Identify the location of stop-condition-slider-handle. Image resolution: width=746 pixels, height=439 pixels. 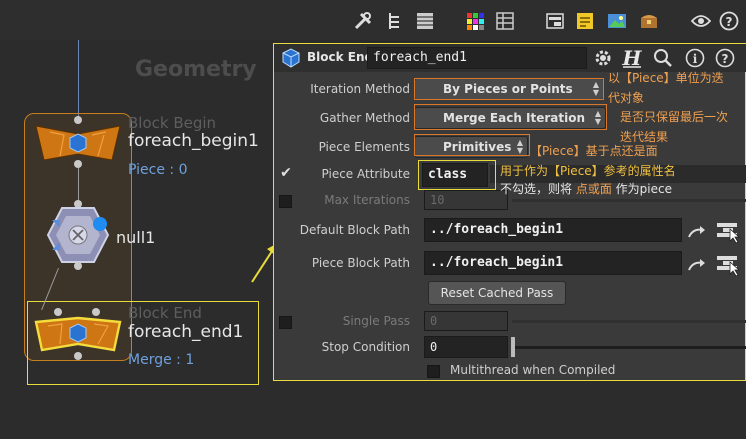
(513, 347).